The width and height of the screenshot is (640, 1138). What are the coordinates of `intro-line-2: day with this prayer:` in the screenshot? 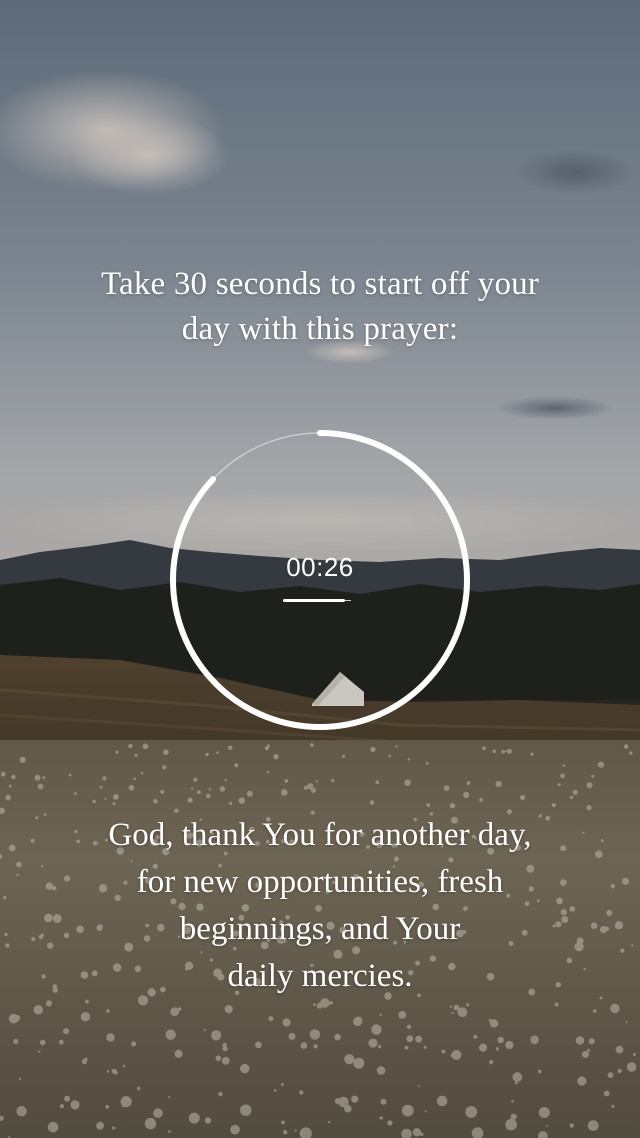 It's located at (320, 329).